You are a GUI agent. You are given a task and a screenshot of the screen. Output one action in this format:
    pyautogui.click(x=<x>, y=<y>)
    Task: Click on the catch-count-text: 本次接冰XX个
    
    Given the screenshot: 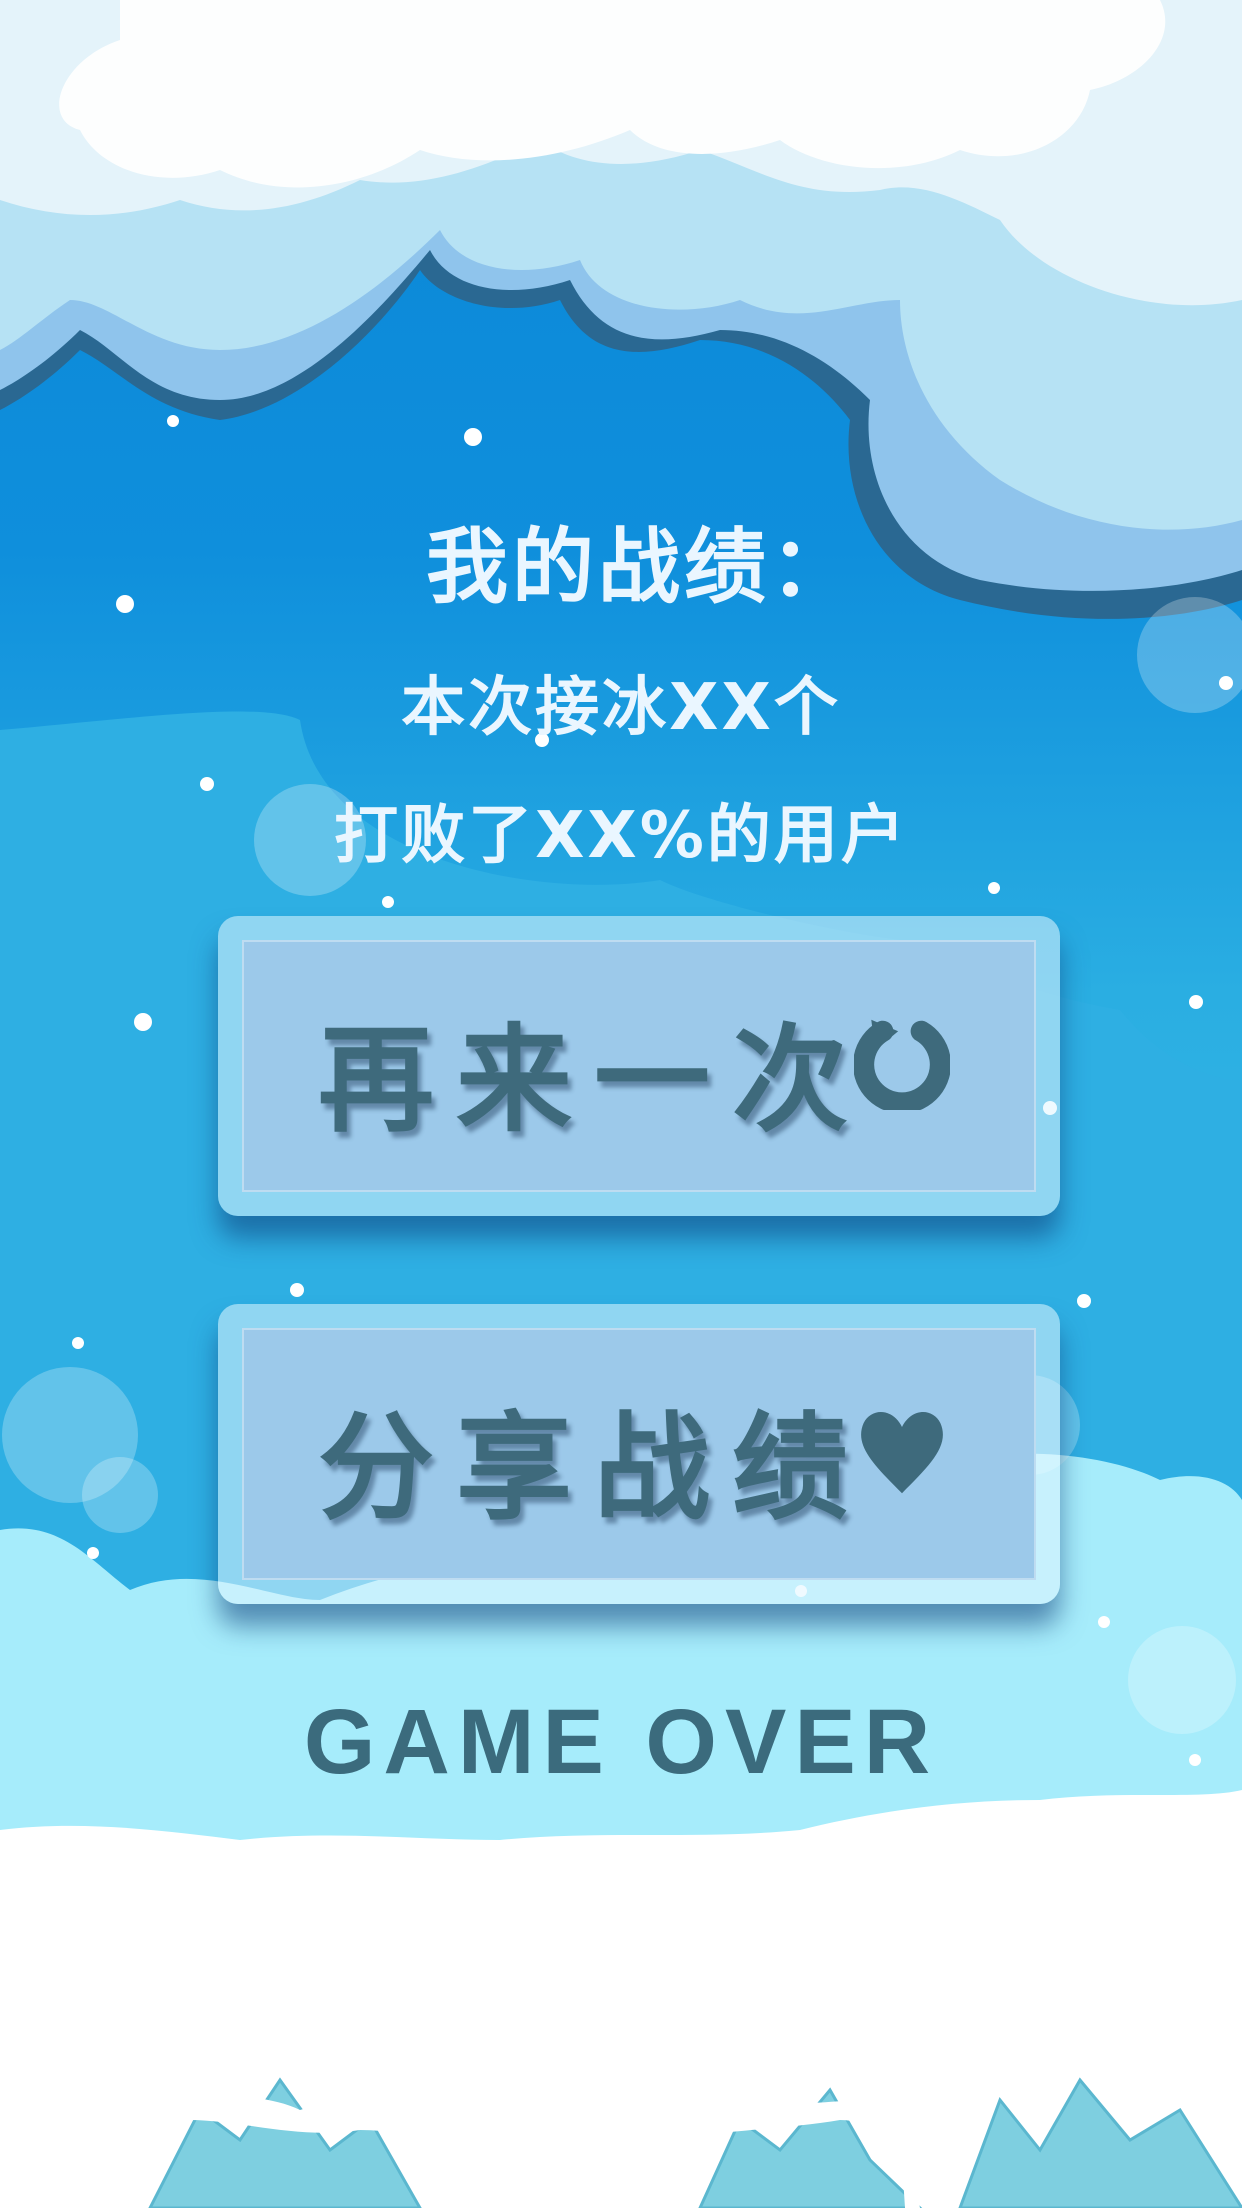 What is the action you would take?
    pyautogui.click(x=621, y=708)
    